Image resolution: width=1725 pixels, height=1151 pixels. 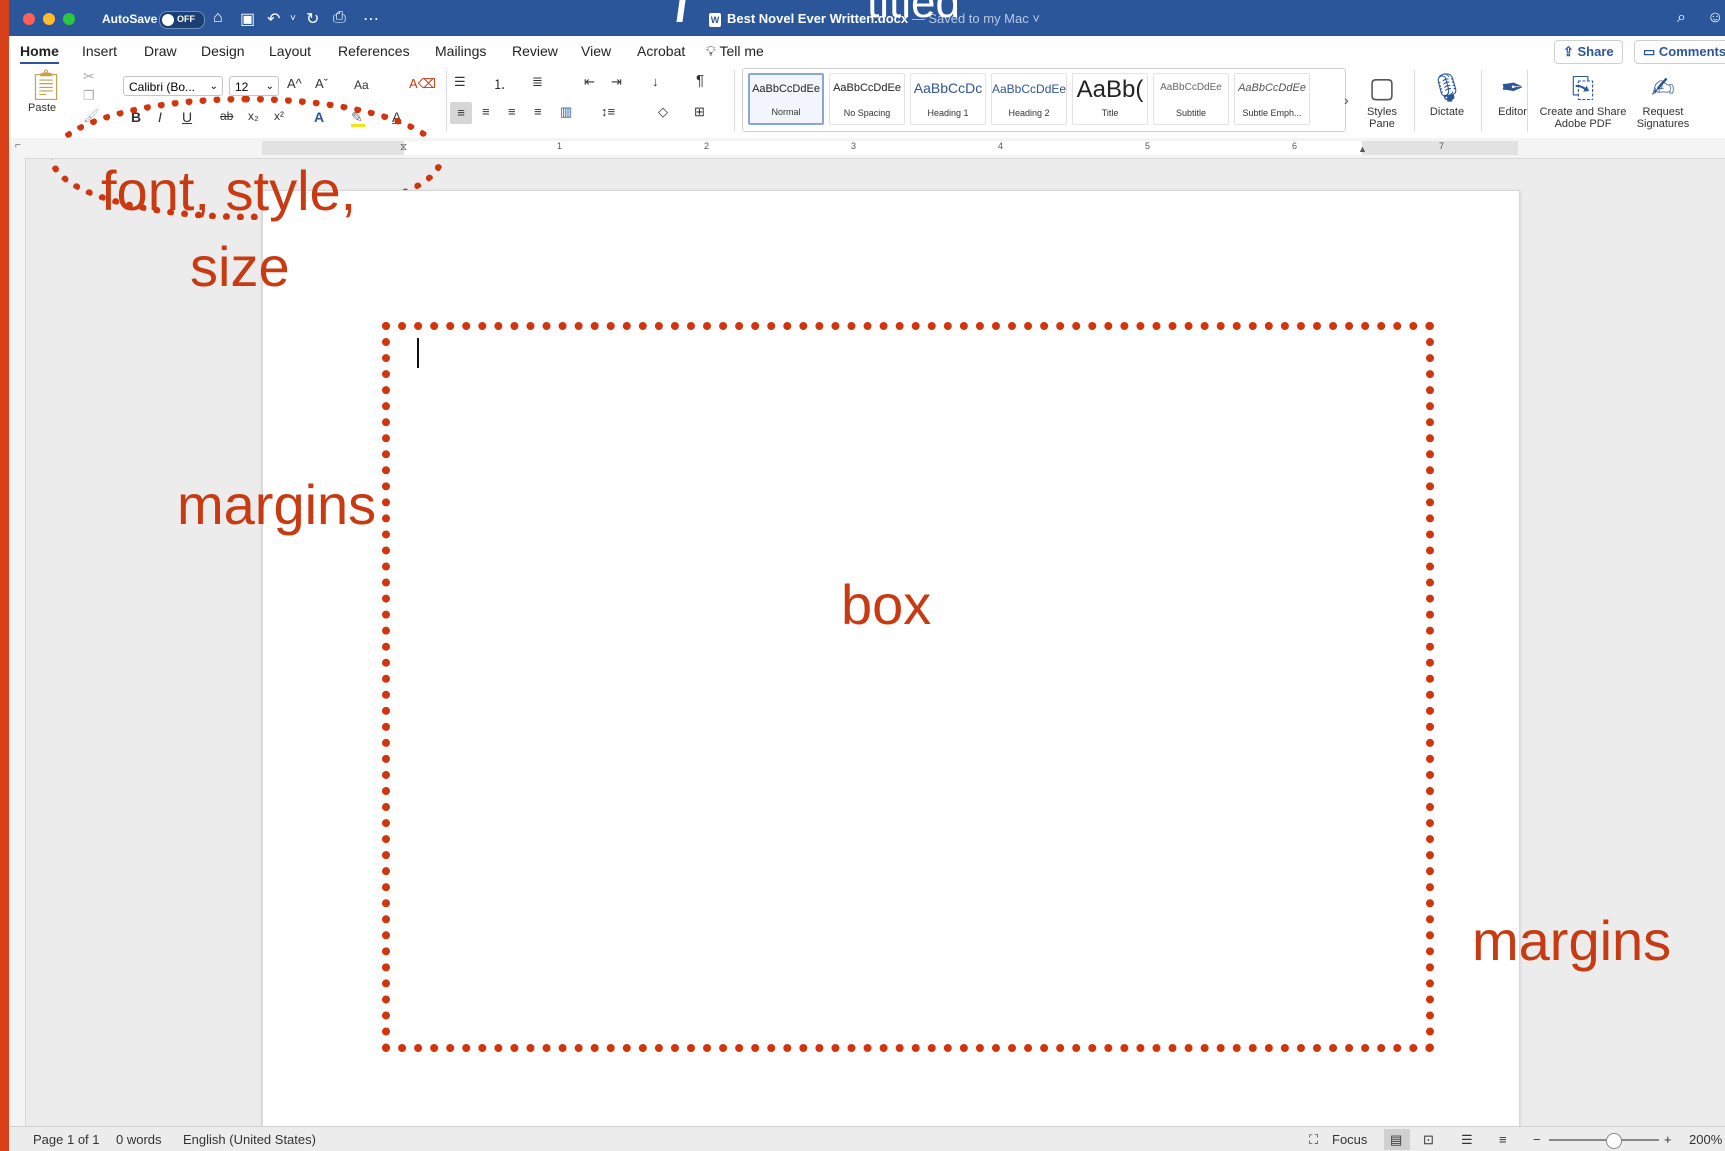 What do you see at coordinates (786, 99) in the screenshot?
I see `style-normal: AaBbCcDdEe Normal` at bounding box center [786, 99].